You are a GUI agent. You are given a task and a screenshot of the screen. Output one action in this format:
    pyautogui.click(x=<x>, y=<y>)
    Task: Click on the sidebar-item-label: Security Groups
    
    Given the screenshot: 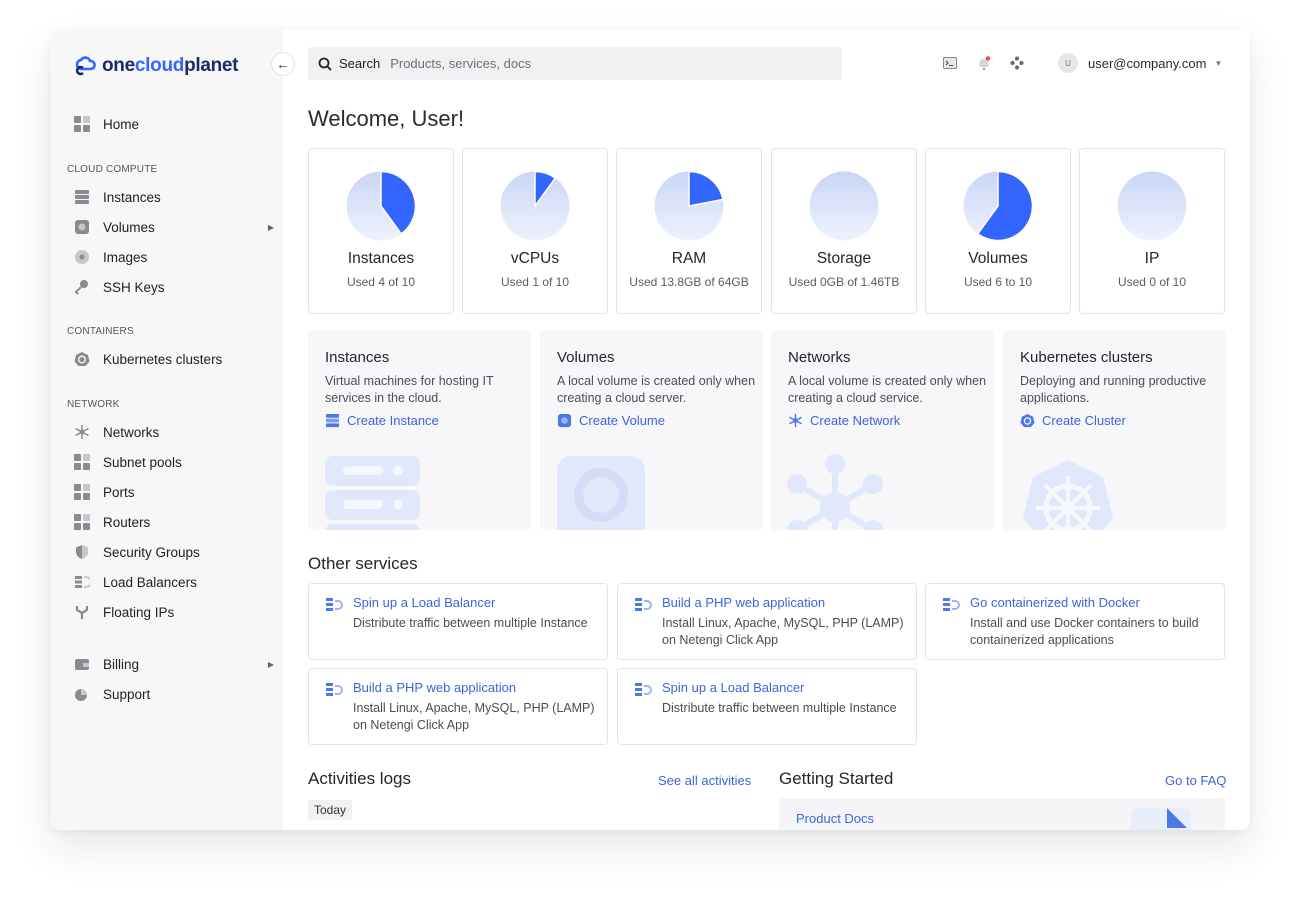 What is the action you would take?
    pyautogui.click(x=151, y=552)
    